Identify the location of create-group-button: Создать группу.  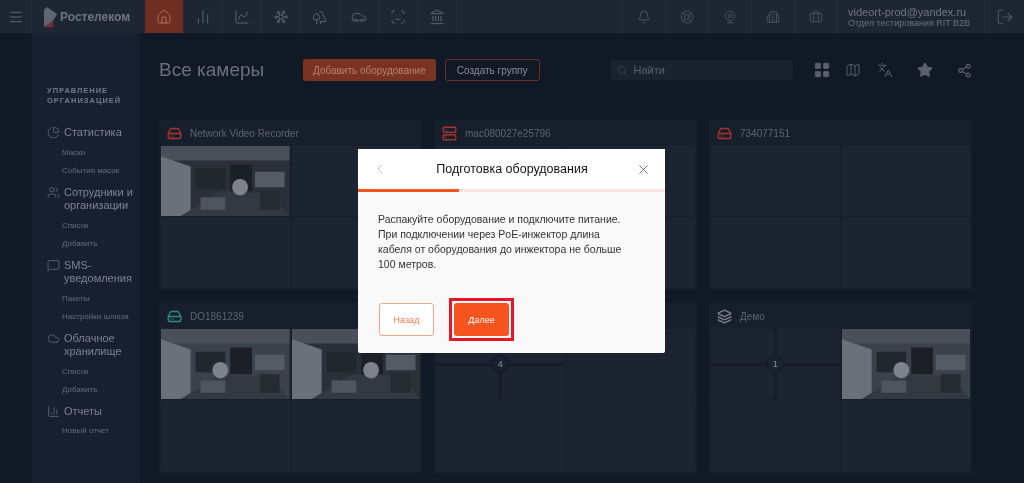
(492, 70).